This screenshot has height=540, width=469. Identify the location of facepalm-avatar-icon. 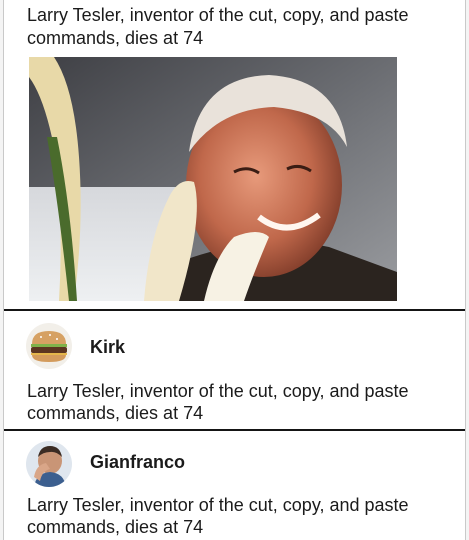
(49, 464).